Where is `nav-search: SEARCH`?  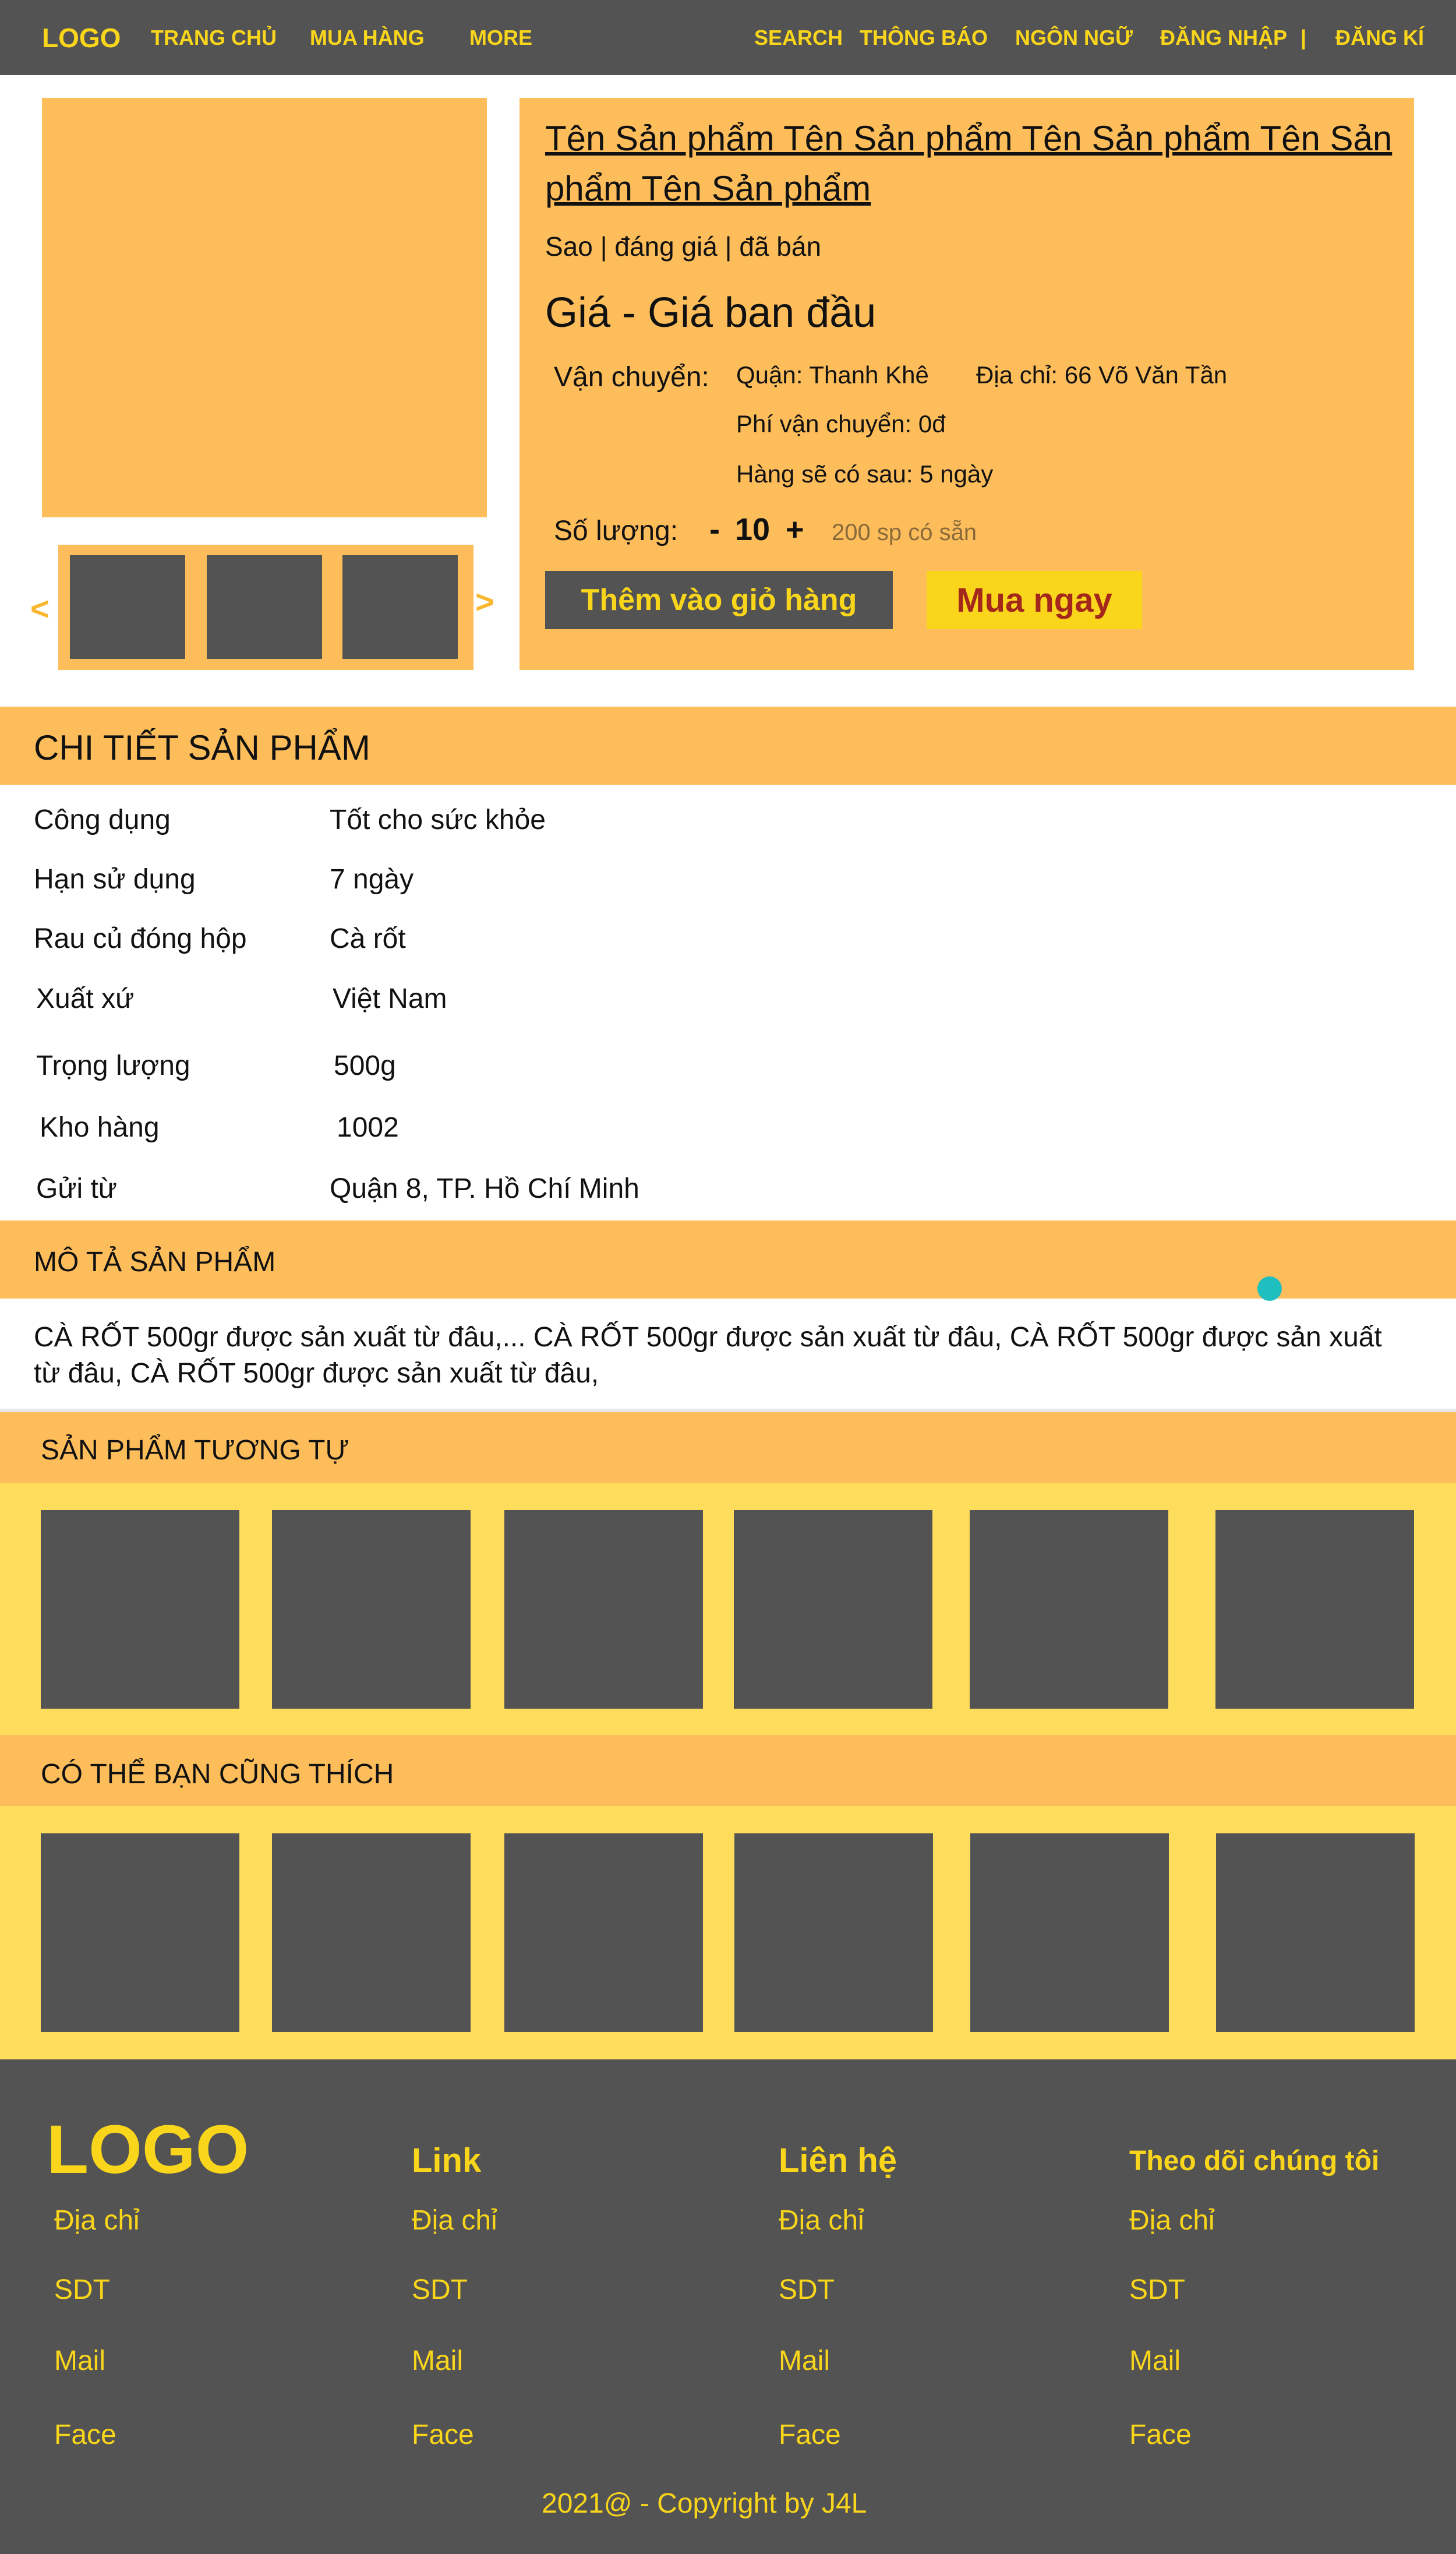 nav-search: SEARCH is located at coordinates (798, 38).